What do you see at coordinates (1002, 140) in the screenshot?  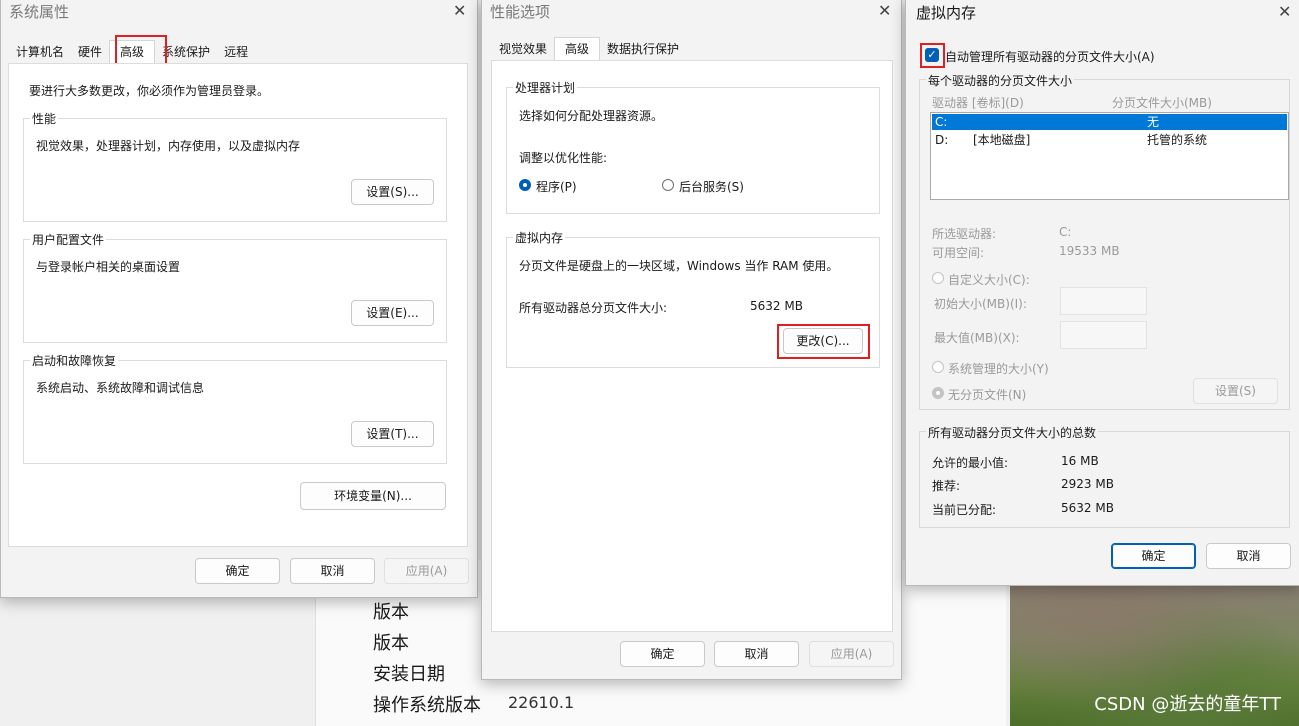 I see `drive-label: [本地磁盘]` at bounding box center [1002, 140].